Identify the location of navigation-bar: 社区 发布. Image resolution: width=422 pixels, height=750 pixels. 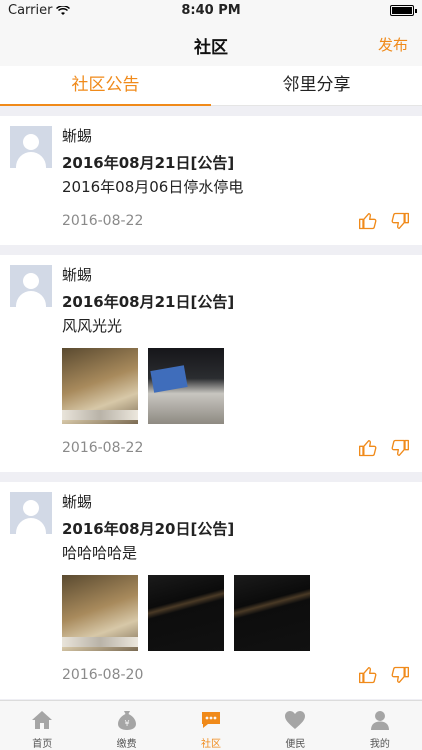
(211, 44).